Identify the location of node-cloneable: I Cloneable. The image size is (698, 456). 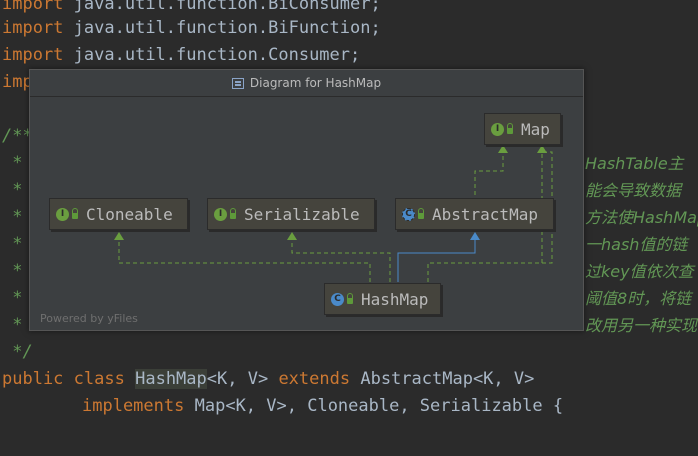
(118, 214).